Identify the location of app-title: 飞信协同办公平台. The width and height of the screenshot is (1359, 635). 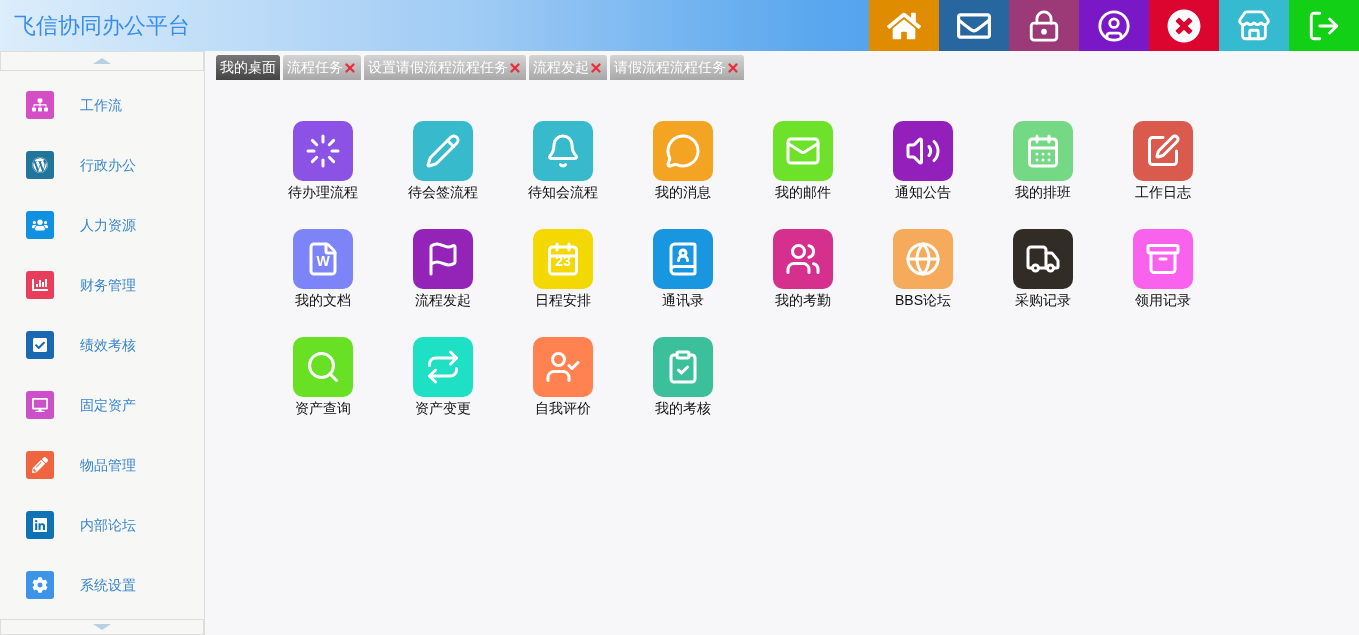
(102, 26).